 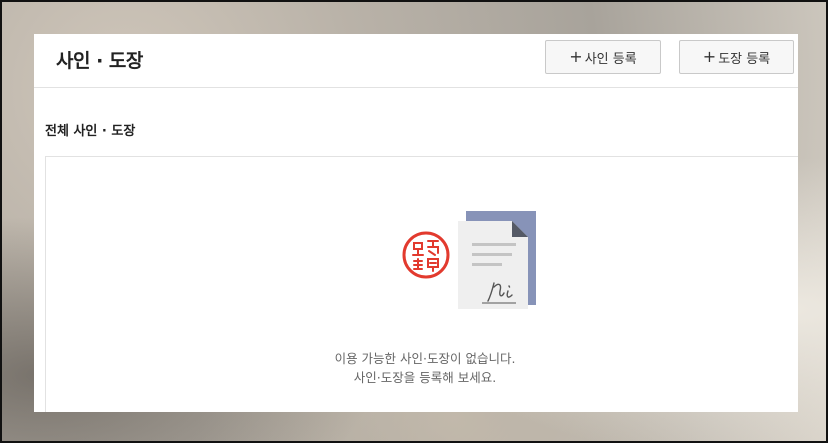 I want to click on empty-state-line2: 사인·도장을 등록해 보세요., so click(x=425, y=377).